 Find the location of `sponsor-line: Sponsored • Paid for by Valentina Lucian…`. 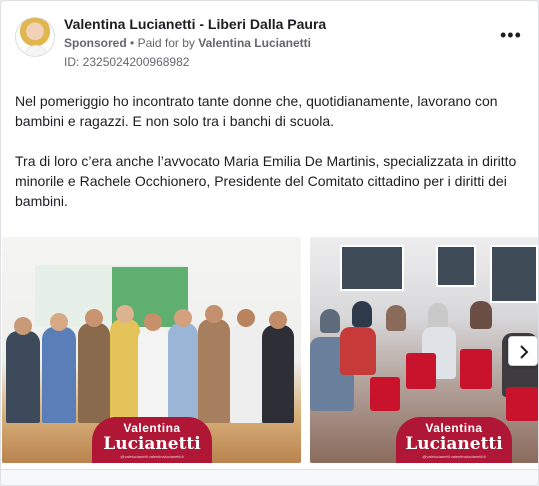

sponsor-line: Sponsored • Paid for by Valentina Lucian… is located at coordinates (187, 43).